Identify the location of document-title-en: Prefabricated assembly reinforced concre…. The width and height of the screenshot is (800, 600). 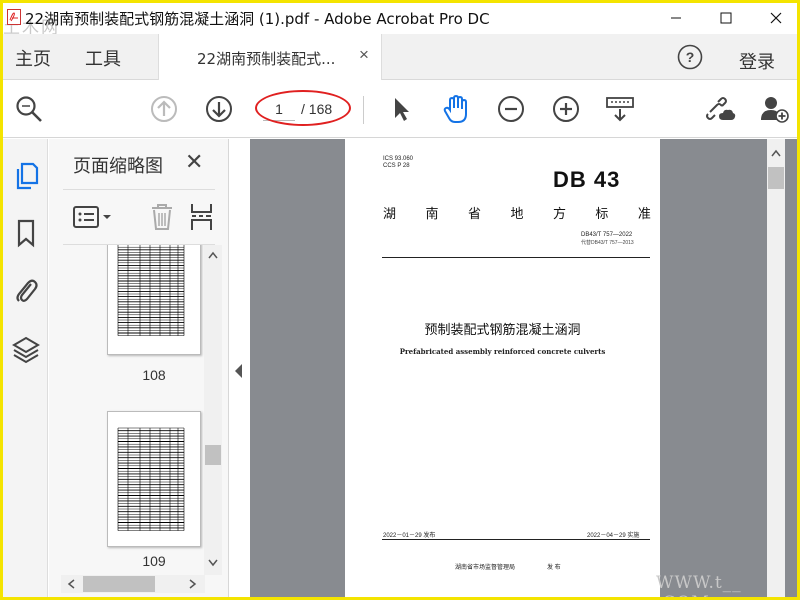
(502, 351).